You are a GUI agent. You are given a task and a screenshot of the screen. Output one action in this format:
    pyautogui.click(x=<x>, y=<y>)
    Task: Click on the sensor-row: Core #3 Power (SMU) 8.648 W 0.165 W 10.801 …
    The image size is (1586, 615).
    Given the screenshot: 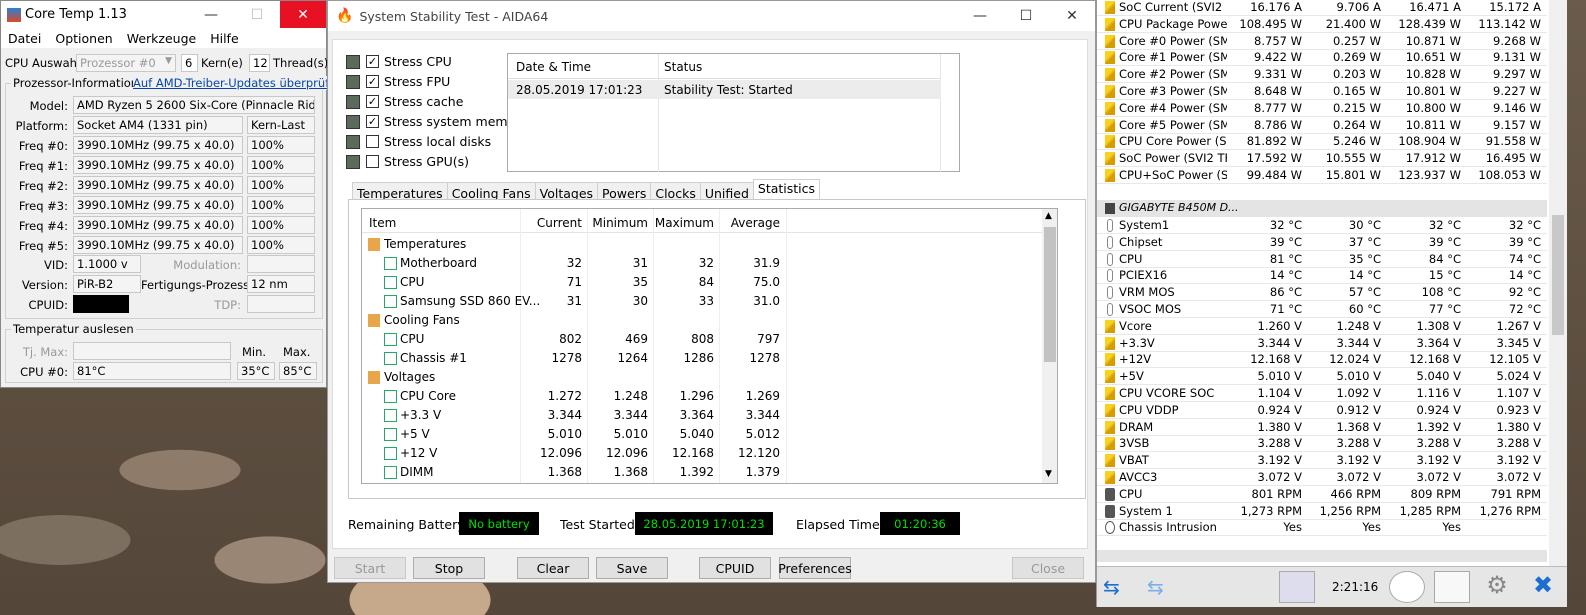 What is the action you would take?
    pyautogui.click(x=1322, y=91)
    